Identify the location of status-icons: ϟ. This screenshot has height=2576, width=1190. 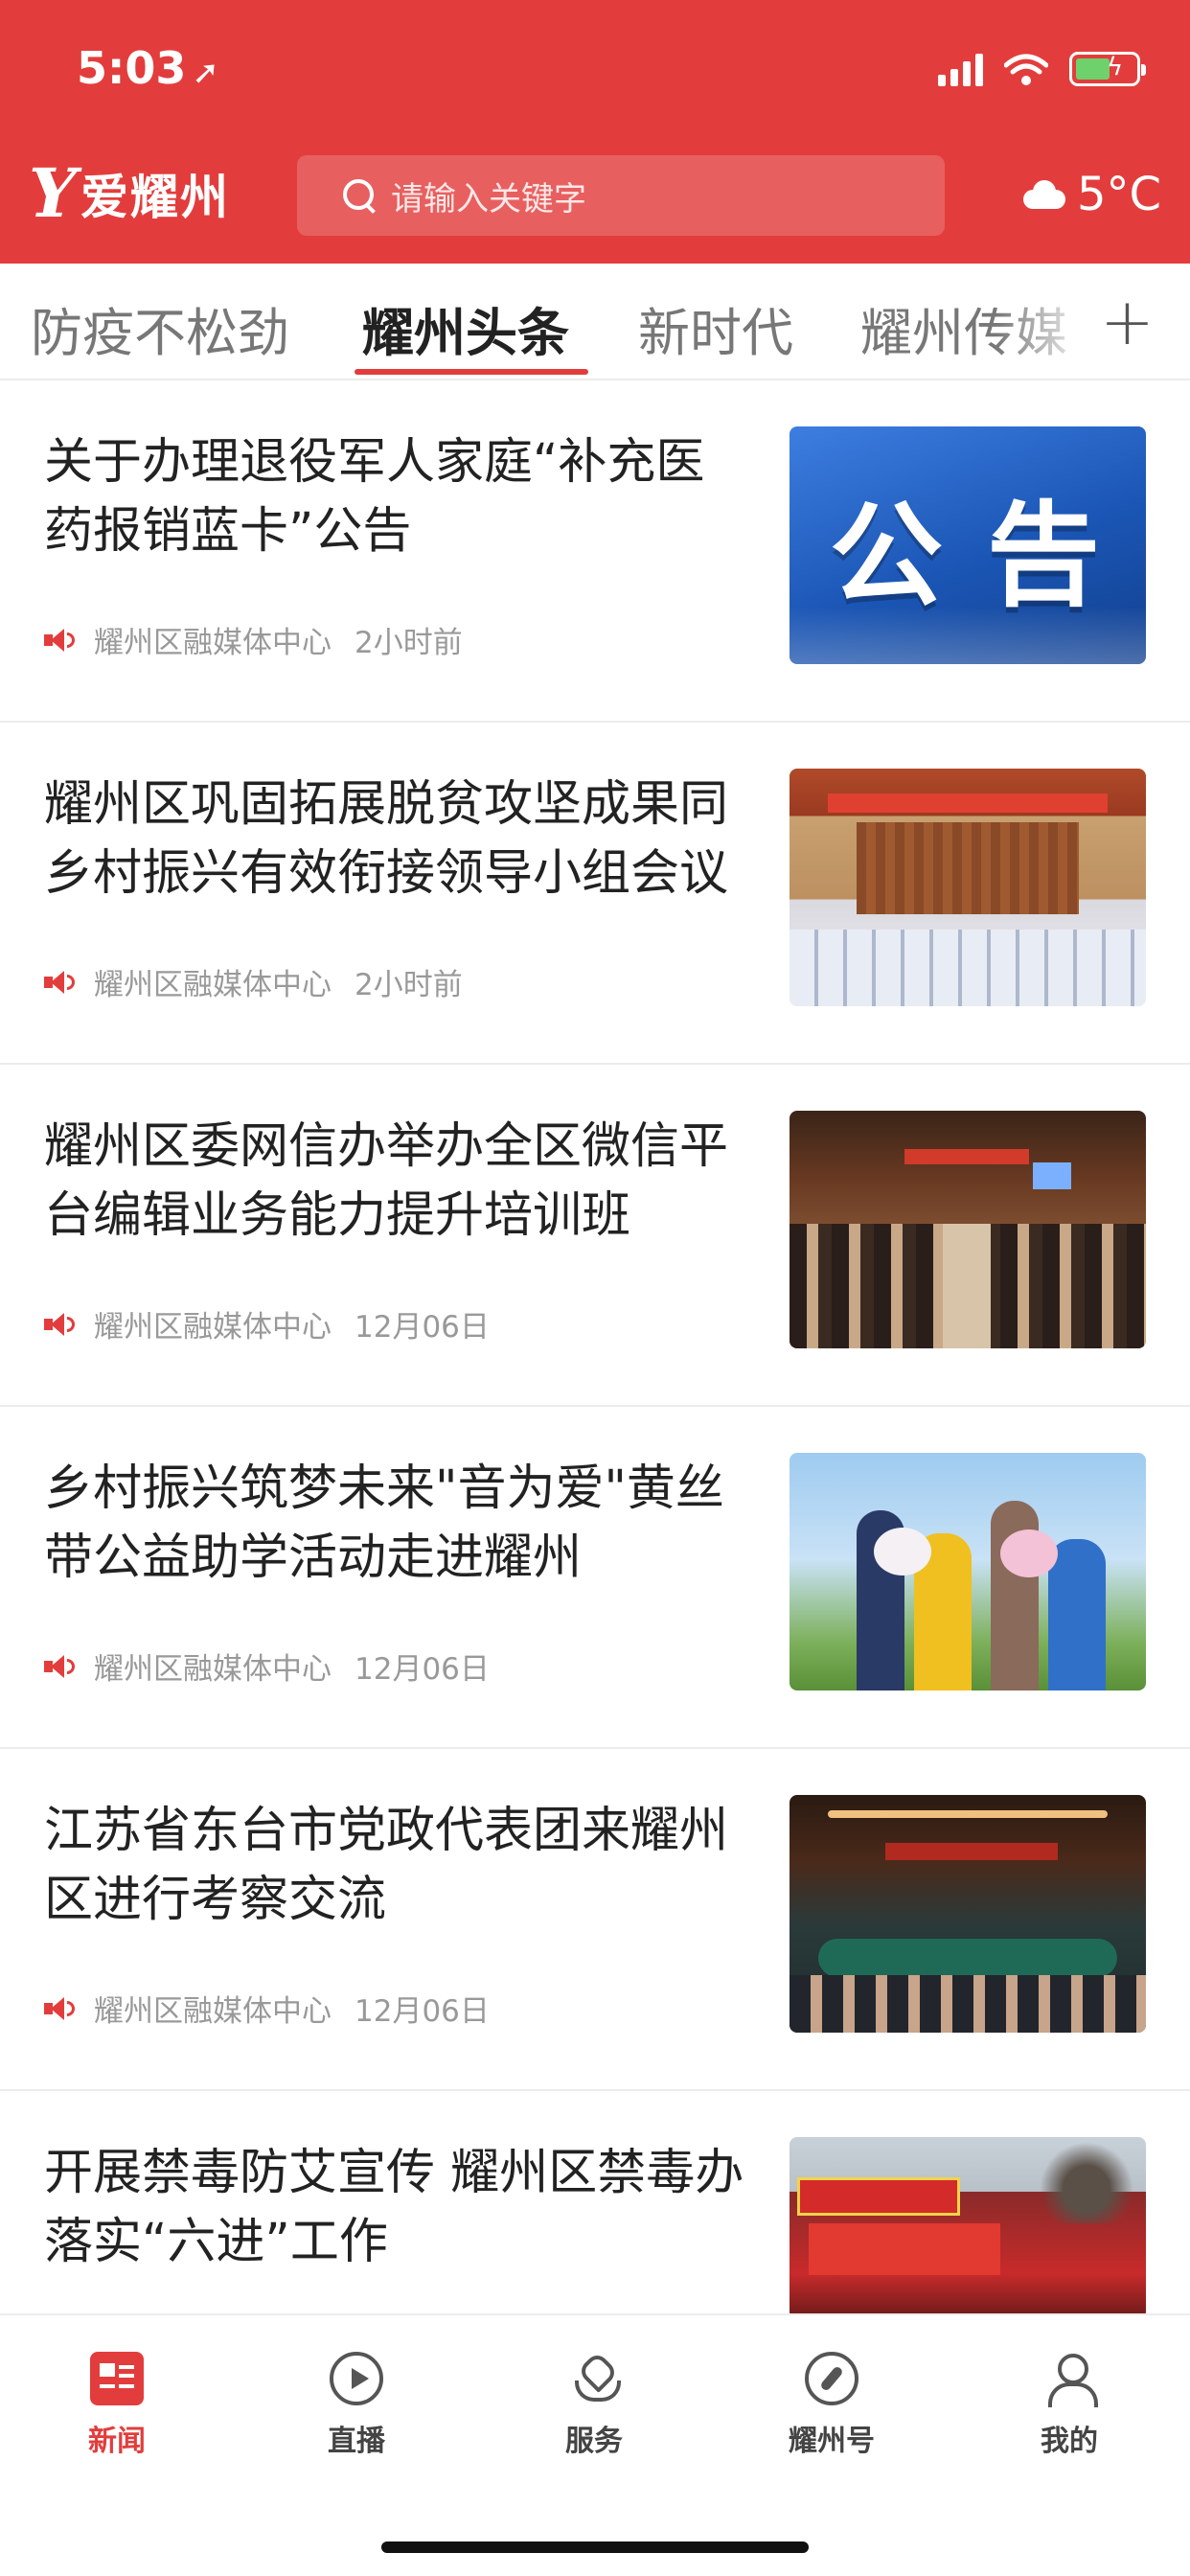
(1042, 69).